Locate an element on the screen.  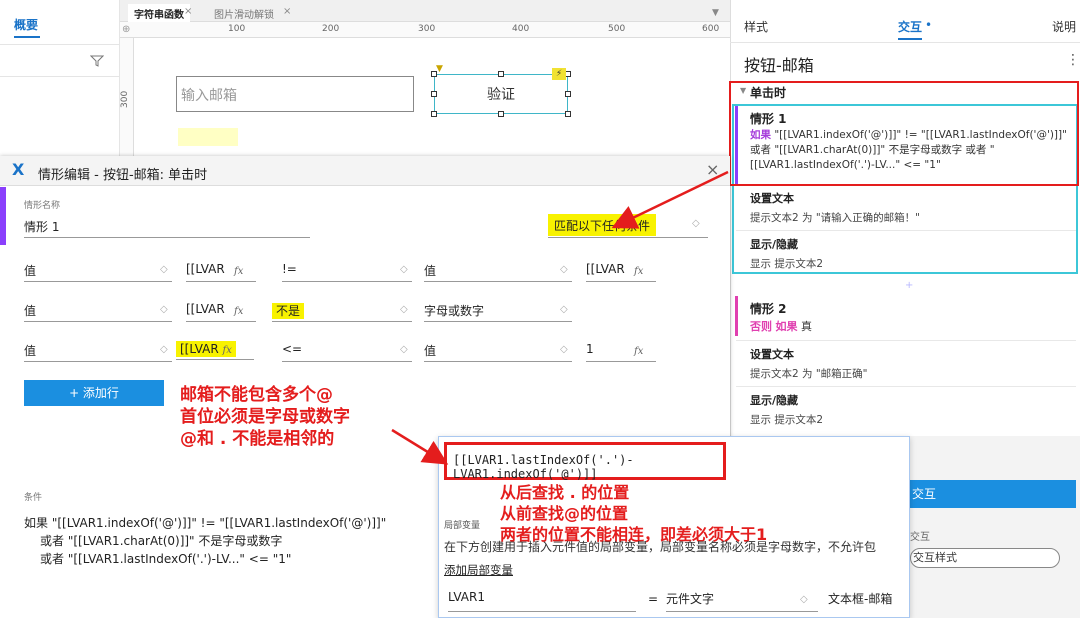
annotation-line: 首位必须是字母或数字 is located at coordinates (265, 417).